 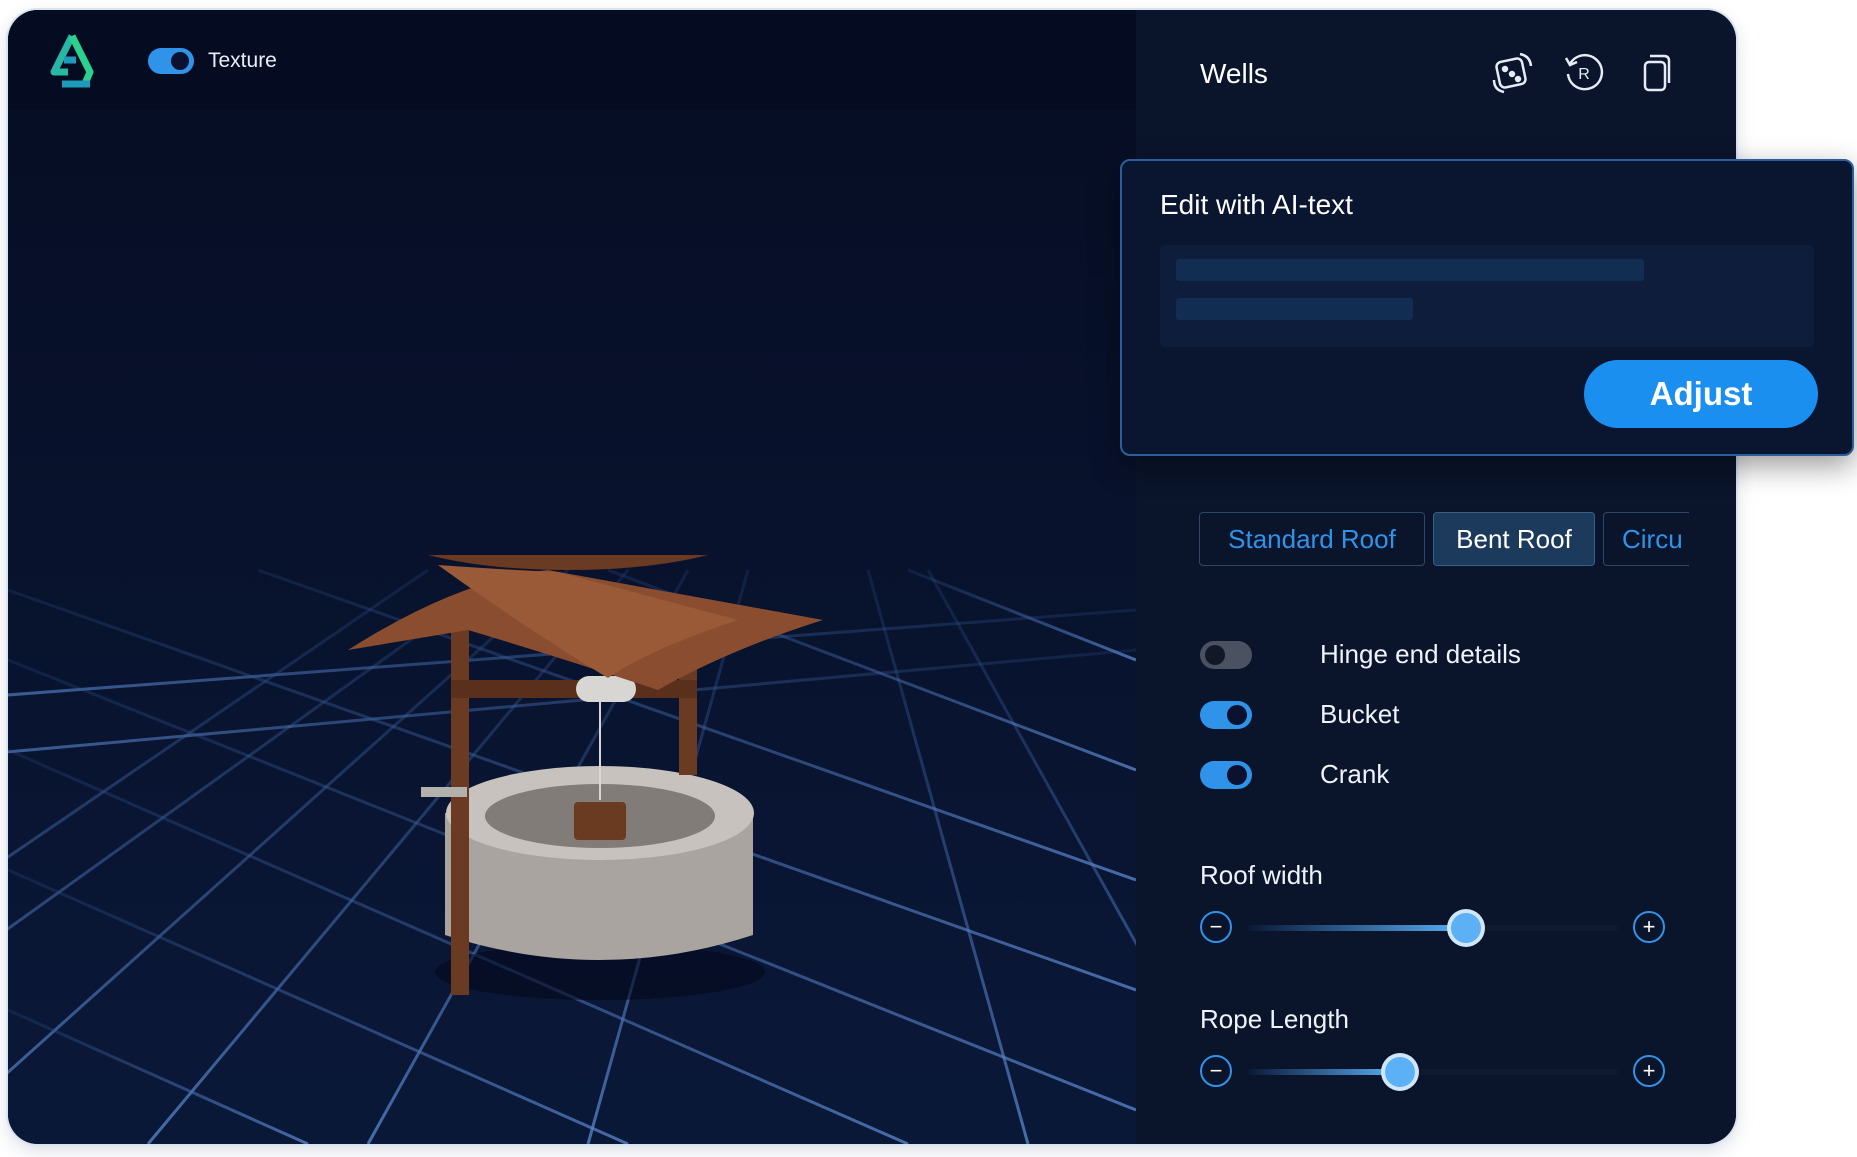 I want to click on hinge-end-details-toggle, so click(x=1226, y=655).